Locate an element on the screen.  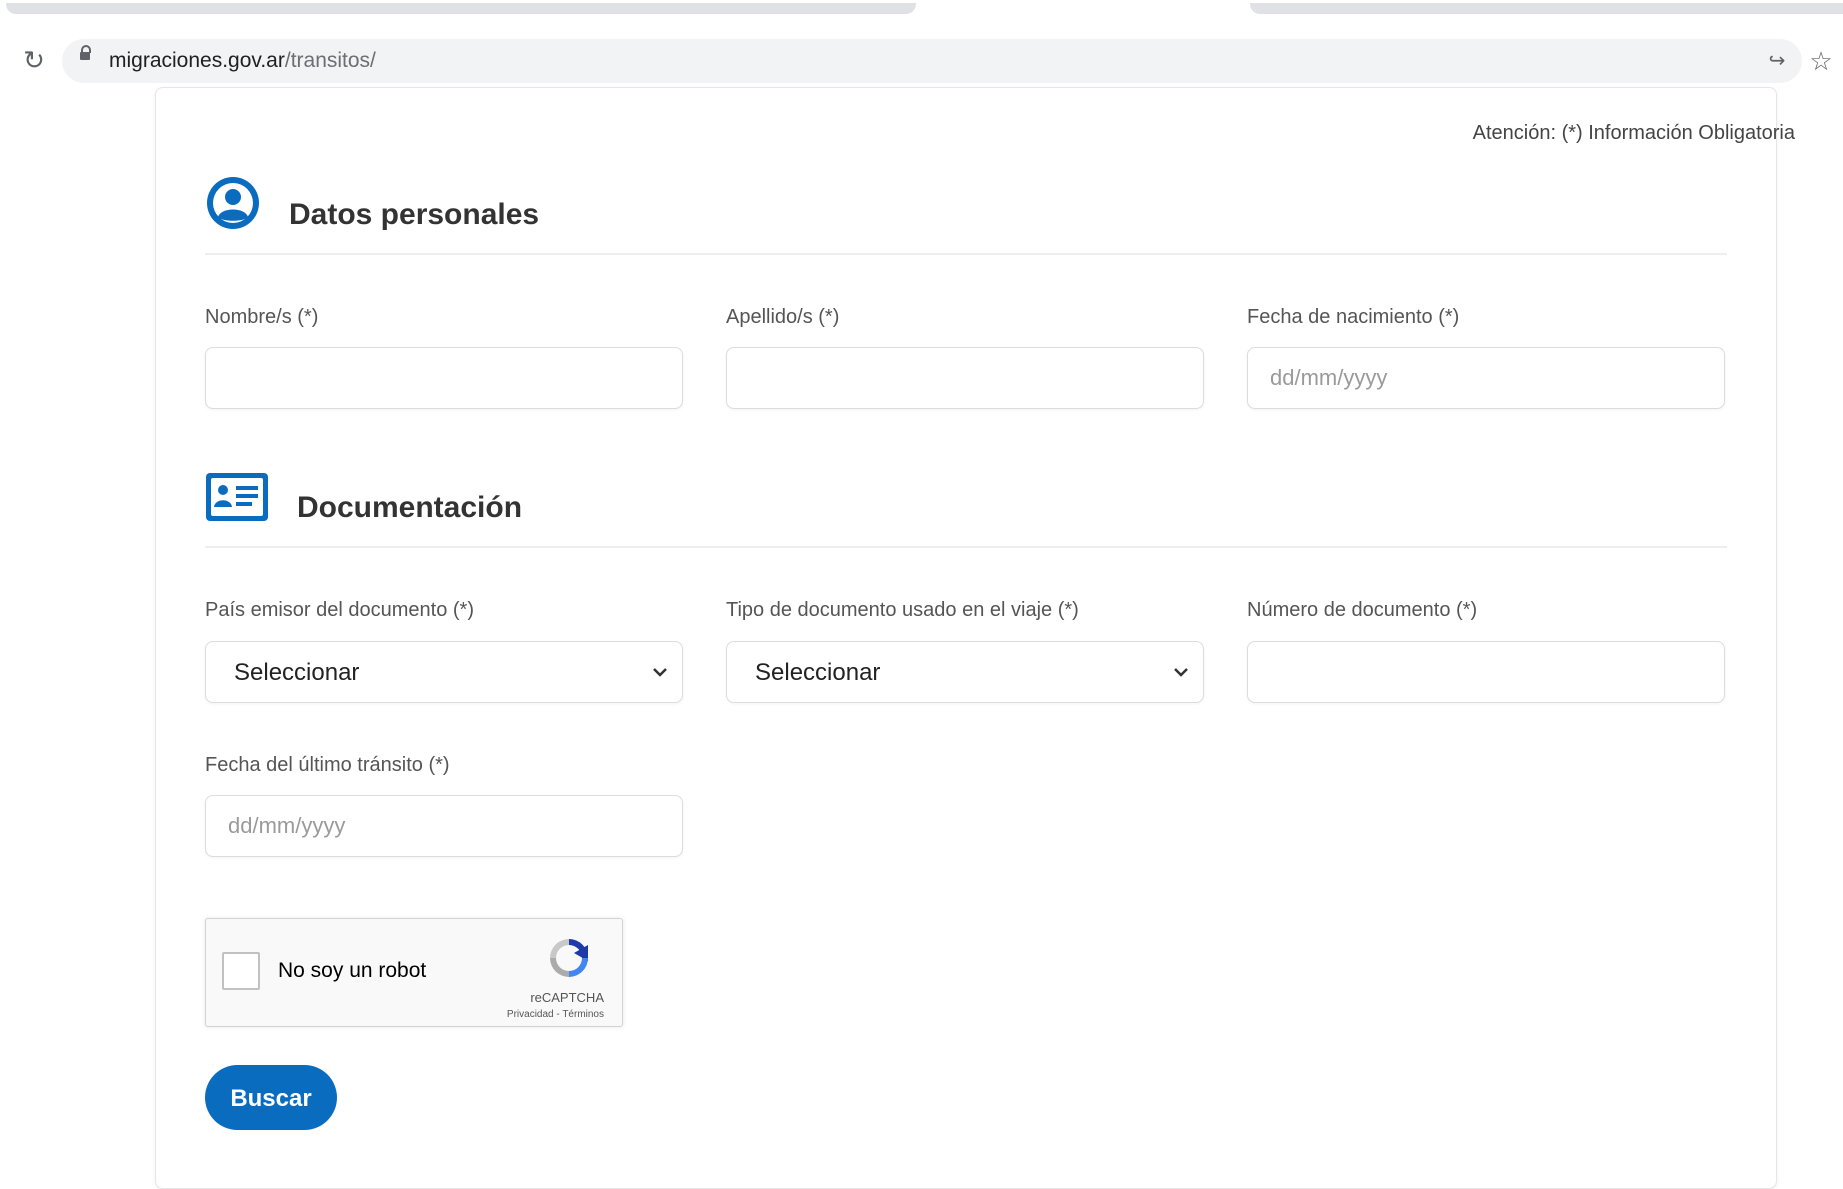
address-bar: migraciones.gov.ar/transitos/ is located at coordinates (932, 61).